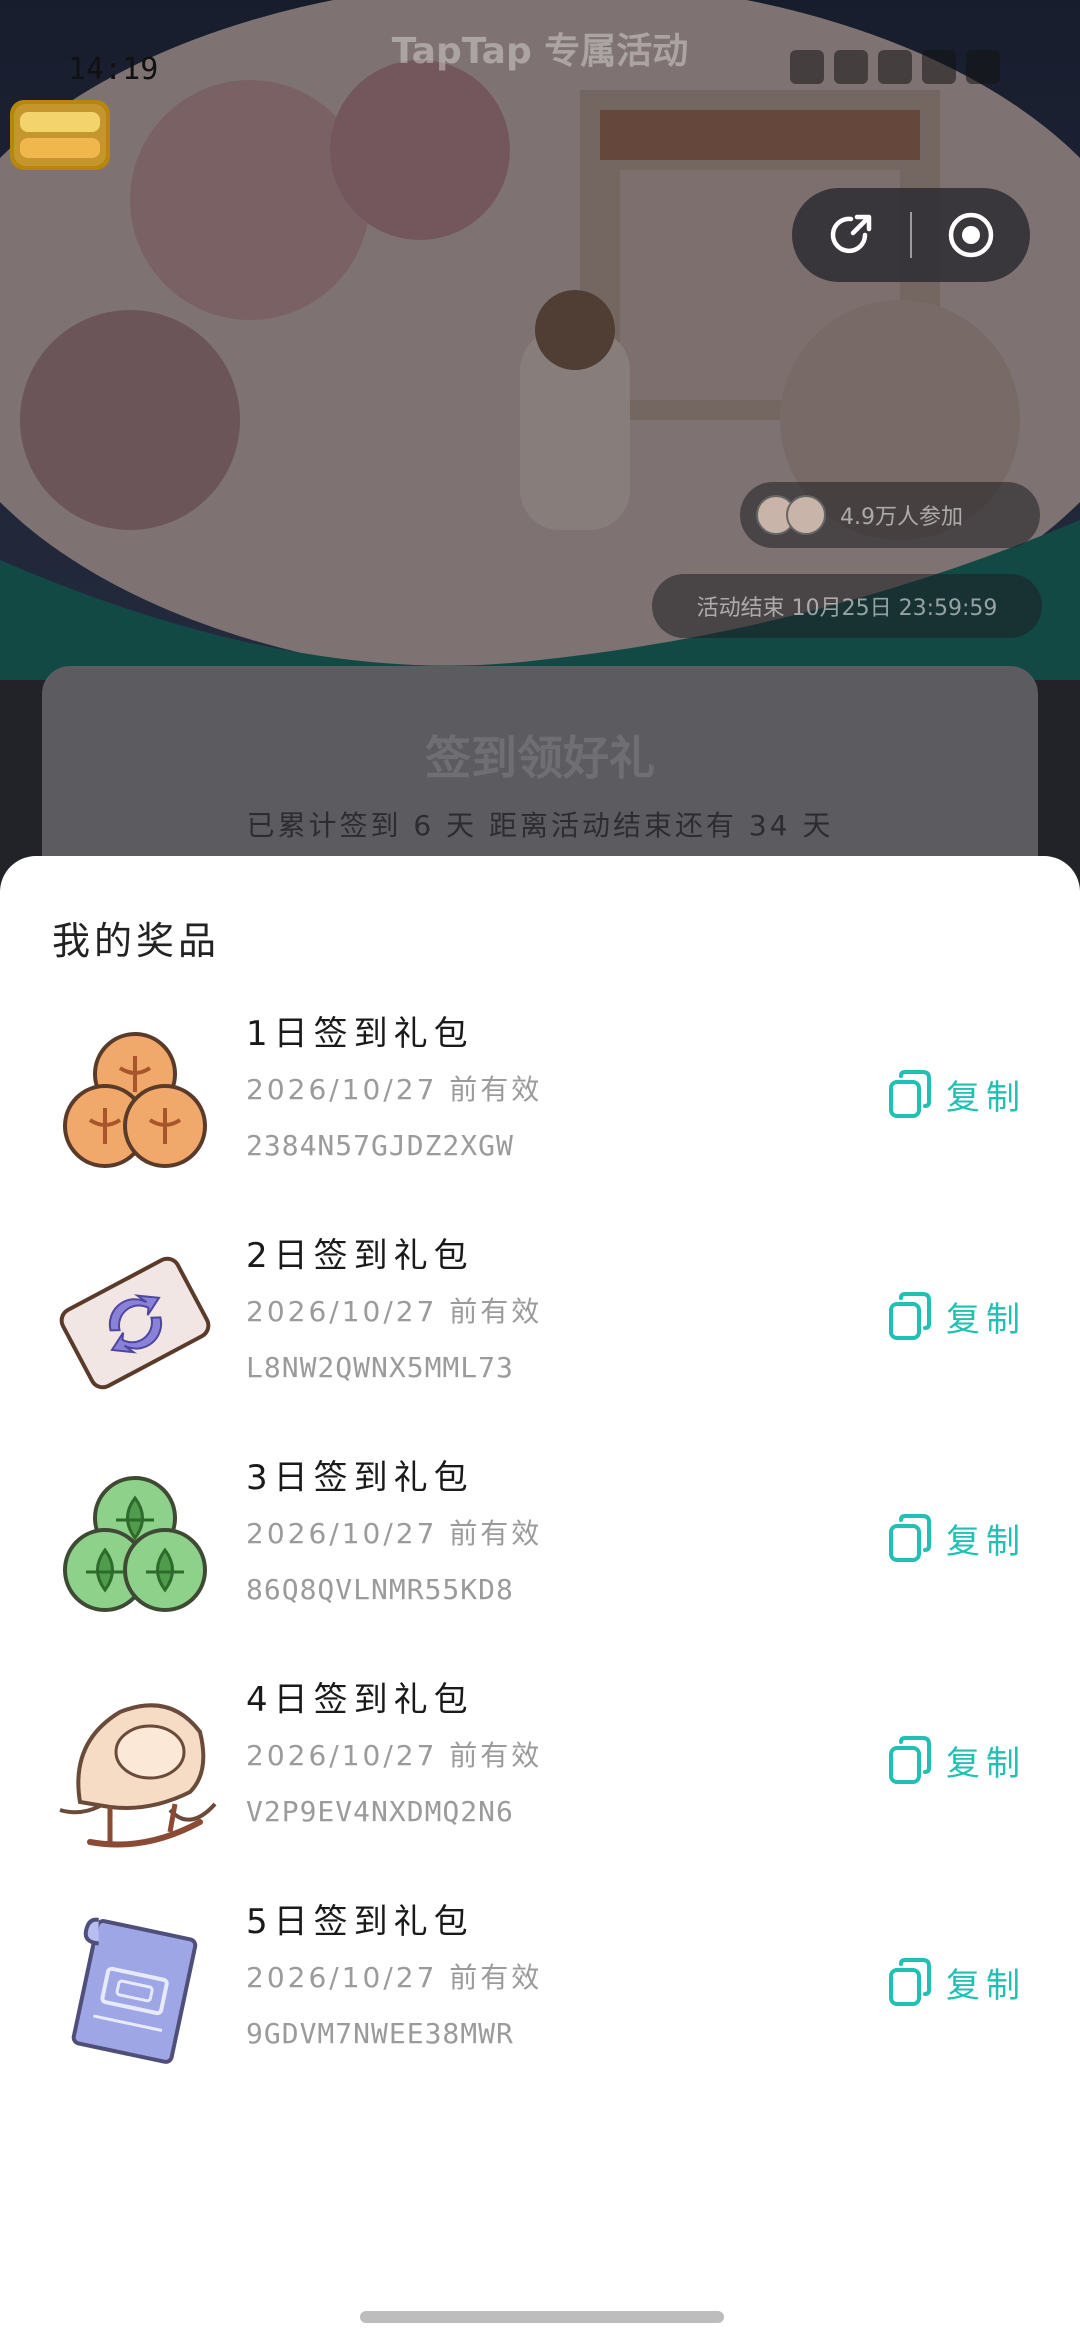 The height and width of the screenshot is (2344, 1080). What do you see at coordinates (380, 1811) in the screenshot?
I see `prize-code: V2P9EV4NXDMQ2N6` at bounding box center [380, 1811].